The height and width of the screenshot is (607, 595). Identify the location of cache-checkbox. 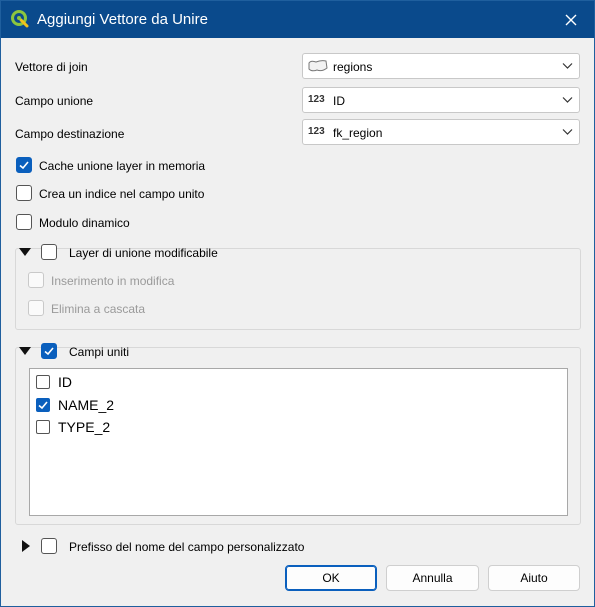
(24, 165).